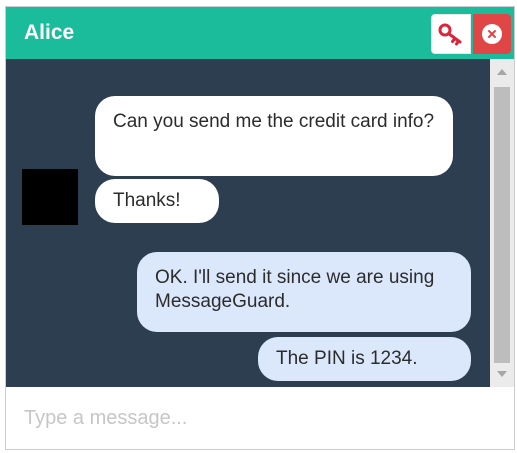 The width and height of the screenshot is (517, 453). Describe the element at coordinates (502, 72) in the screenshot. I see `scroll-up-icon` at that location.